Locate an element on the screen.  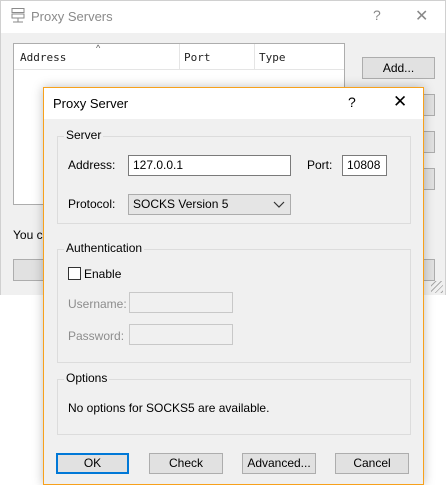
chevron-down-icon is located at coordinates (279, 204).